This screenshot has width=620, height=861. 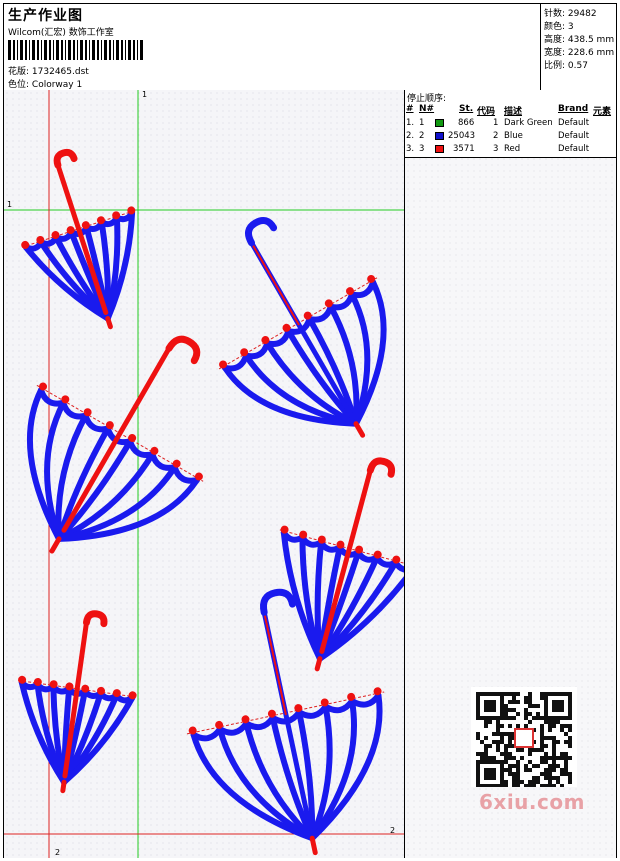 I want to click on design-label: 花版:, so click(x=19, y=72).